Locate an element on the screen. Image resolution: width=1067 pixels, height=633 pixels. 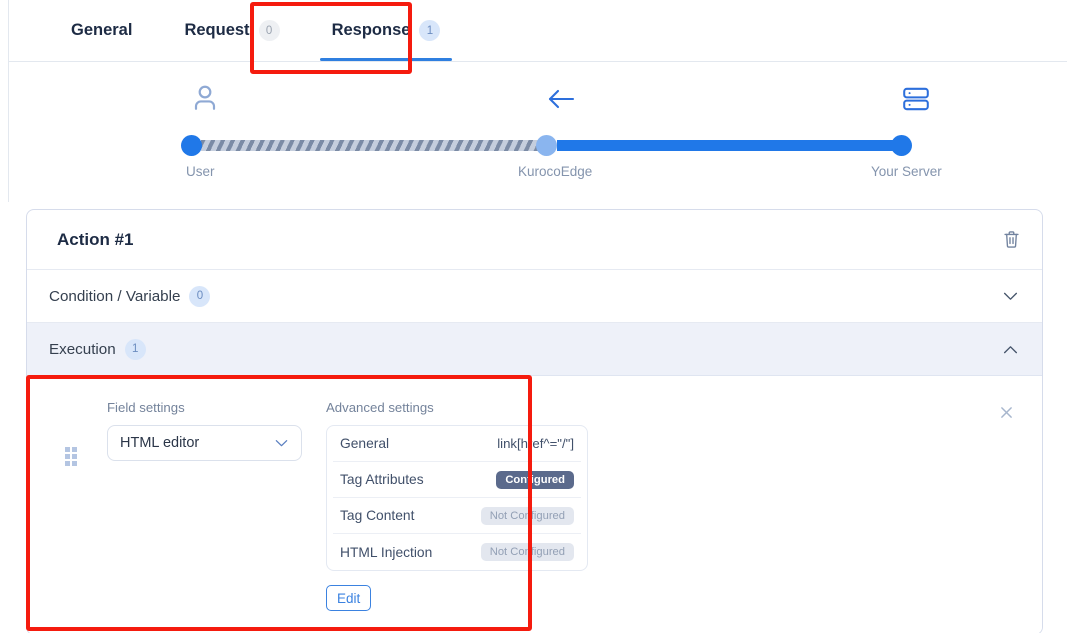
tab-response-underline is located at coordinates (386, 59).